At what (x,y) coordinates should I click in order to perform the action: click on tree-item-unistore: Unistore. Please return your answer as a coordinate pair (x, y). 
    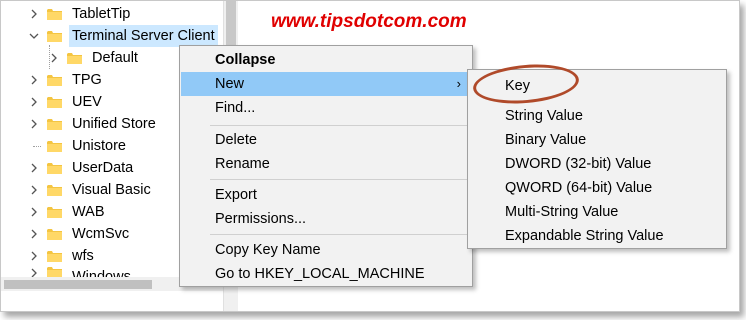
    Looking at the image, I should click on (78, 146).